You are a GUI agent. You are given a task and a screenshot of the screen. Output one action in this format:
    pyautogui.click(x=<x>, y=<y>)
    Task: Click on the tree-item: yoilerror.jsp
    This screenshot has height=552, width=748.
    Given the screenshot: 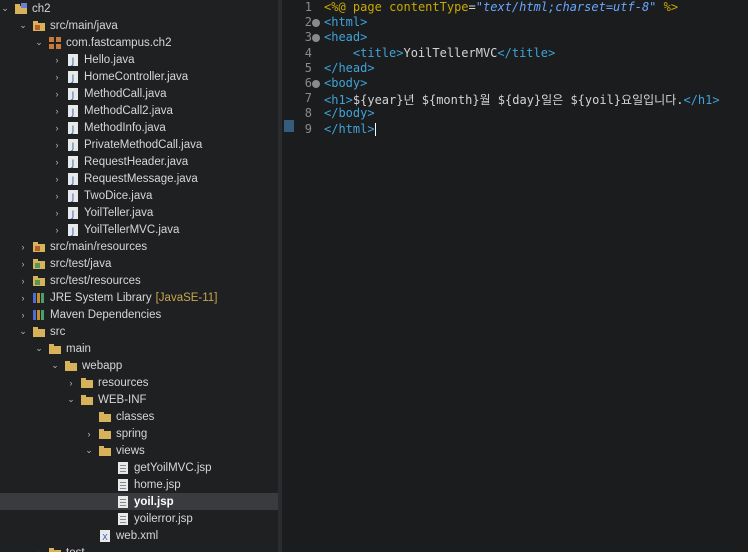 What is the action you would take?
    pyautogui.click(x=139, y=518)
    